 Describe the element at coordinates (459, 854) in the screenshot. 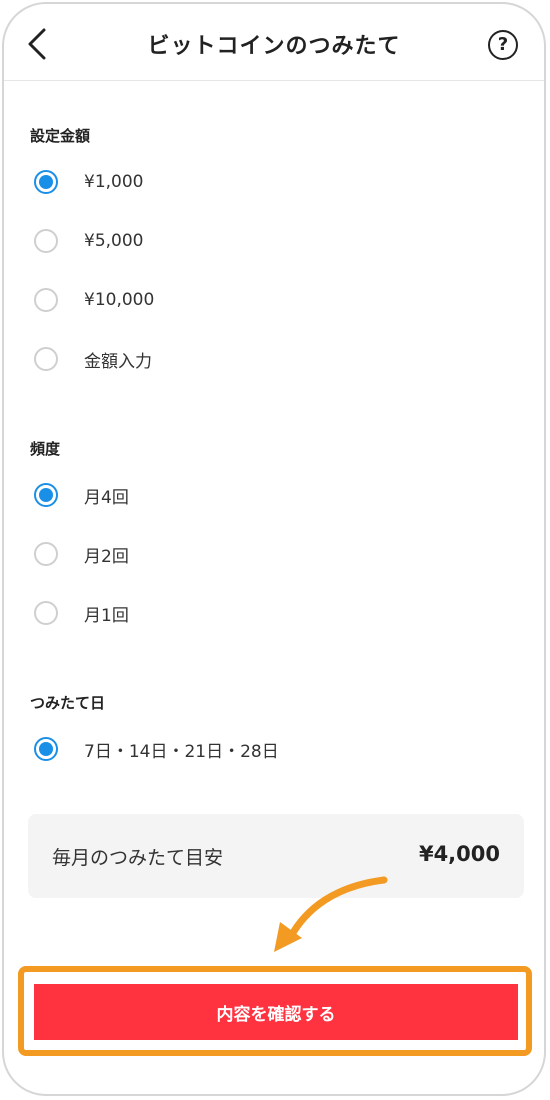

I see `estimate-value: ¥4,000` at that location.